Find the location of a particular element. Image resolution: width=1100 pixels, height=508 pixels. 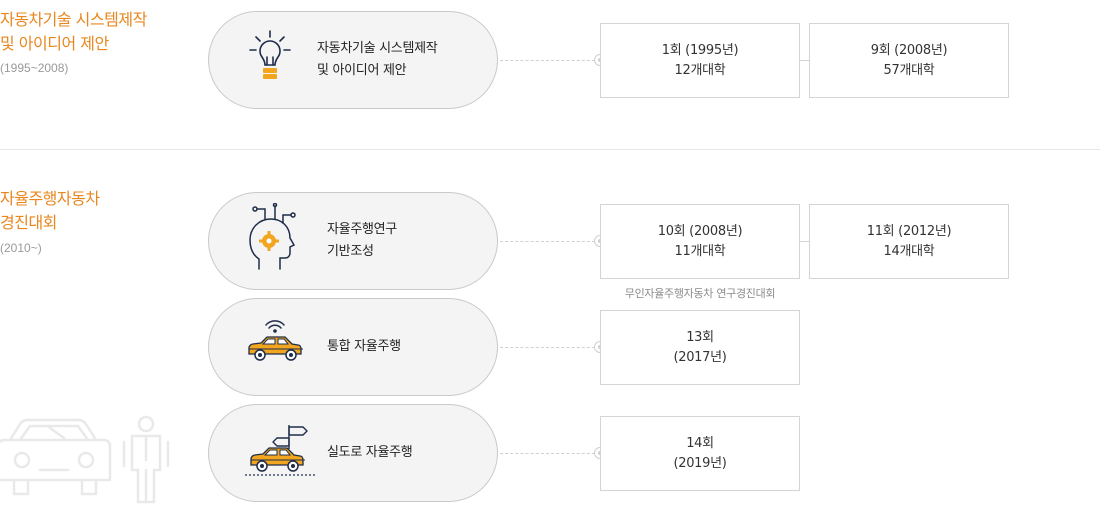

road-car-icon is located at coordinates (283, 453).